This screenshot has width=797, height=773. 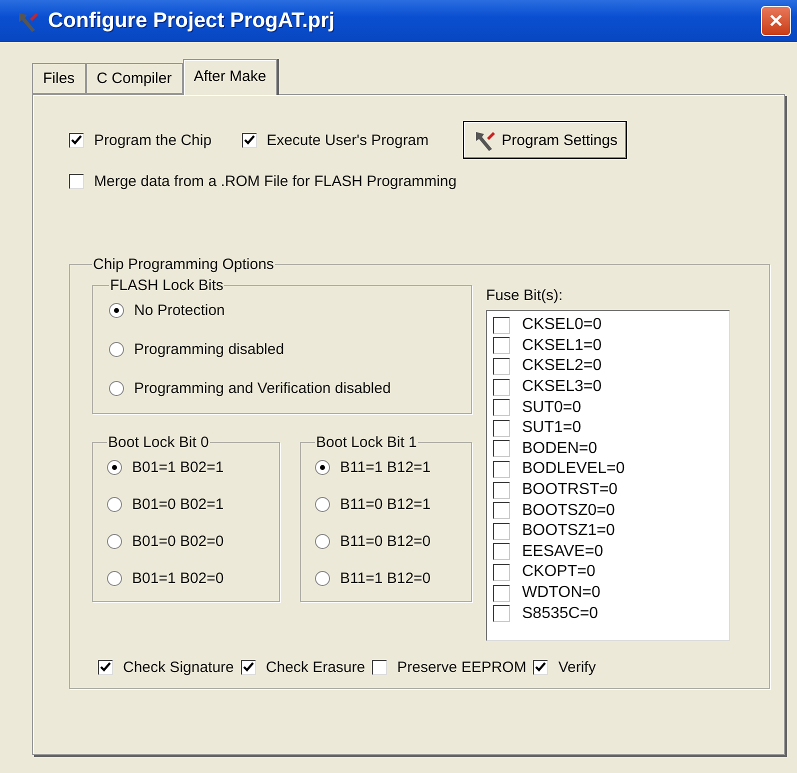 I want to click on fuse-bit-item: BOOTRST=0, so click(x=570, y=490).